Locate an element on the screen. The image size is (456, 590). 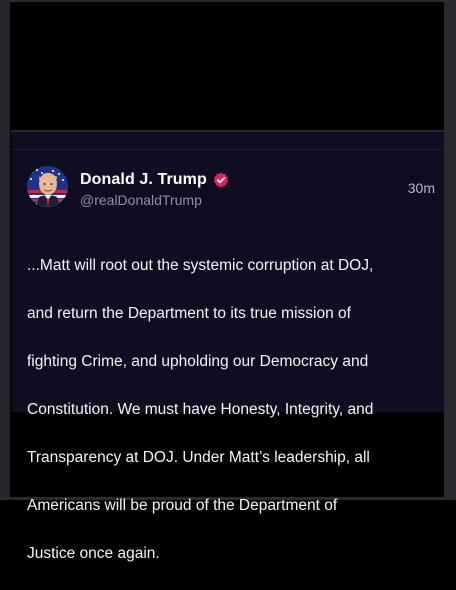
post-body-line: Justice once again. is located at coordinates (93, 553).